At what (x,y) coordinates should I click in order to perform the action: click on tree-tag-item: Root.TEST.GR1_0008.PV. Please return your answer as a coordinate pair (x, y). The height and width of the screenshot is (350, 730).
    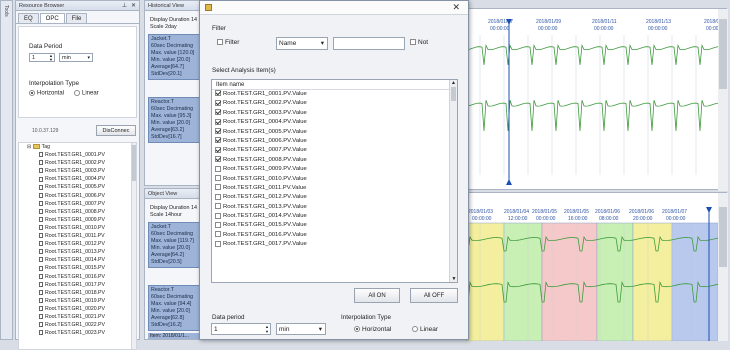
    Looking at the image, I should click on (87, 212).